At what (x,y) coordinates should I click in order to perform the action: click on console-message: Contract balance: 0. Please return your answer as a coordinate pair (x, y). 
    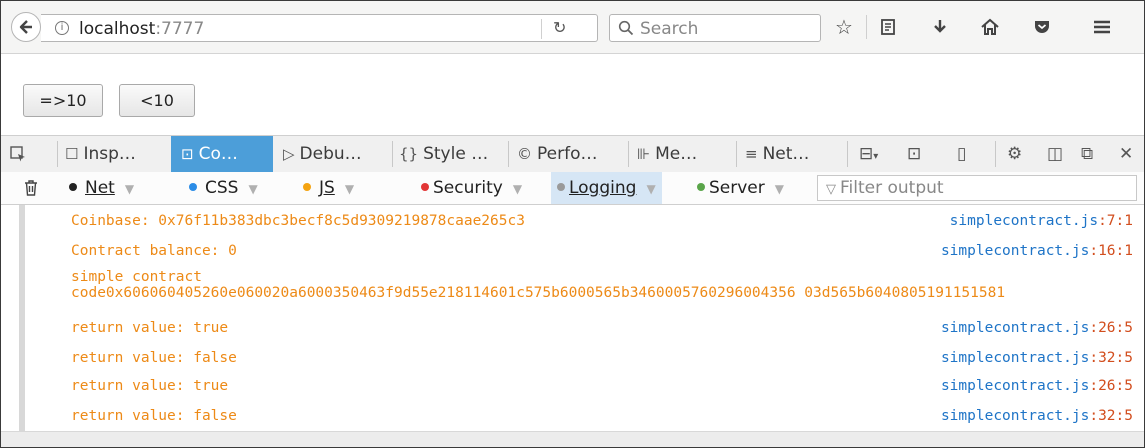
    Looking at the image, I should click on (154, 251).